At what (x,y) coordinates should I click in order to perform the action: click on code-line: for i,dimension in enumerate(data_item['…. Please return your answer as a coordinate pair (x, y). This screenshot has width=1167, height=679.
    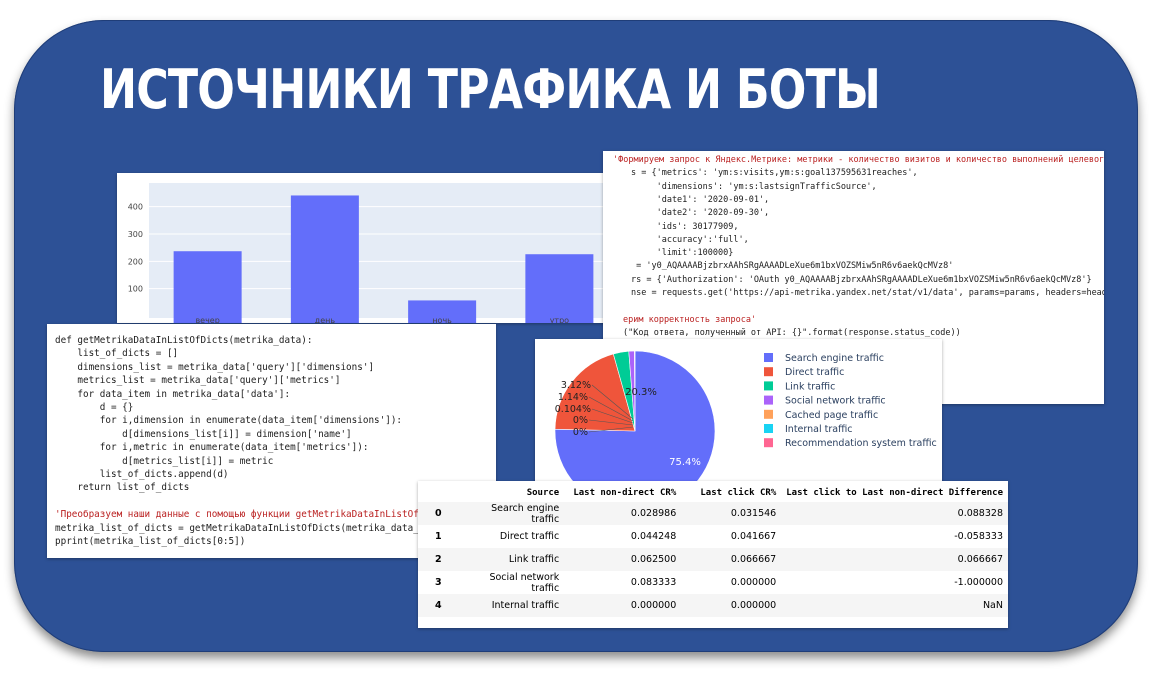
    Looking at the image, I should click on (229, 421).